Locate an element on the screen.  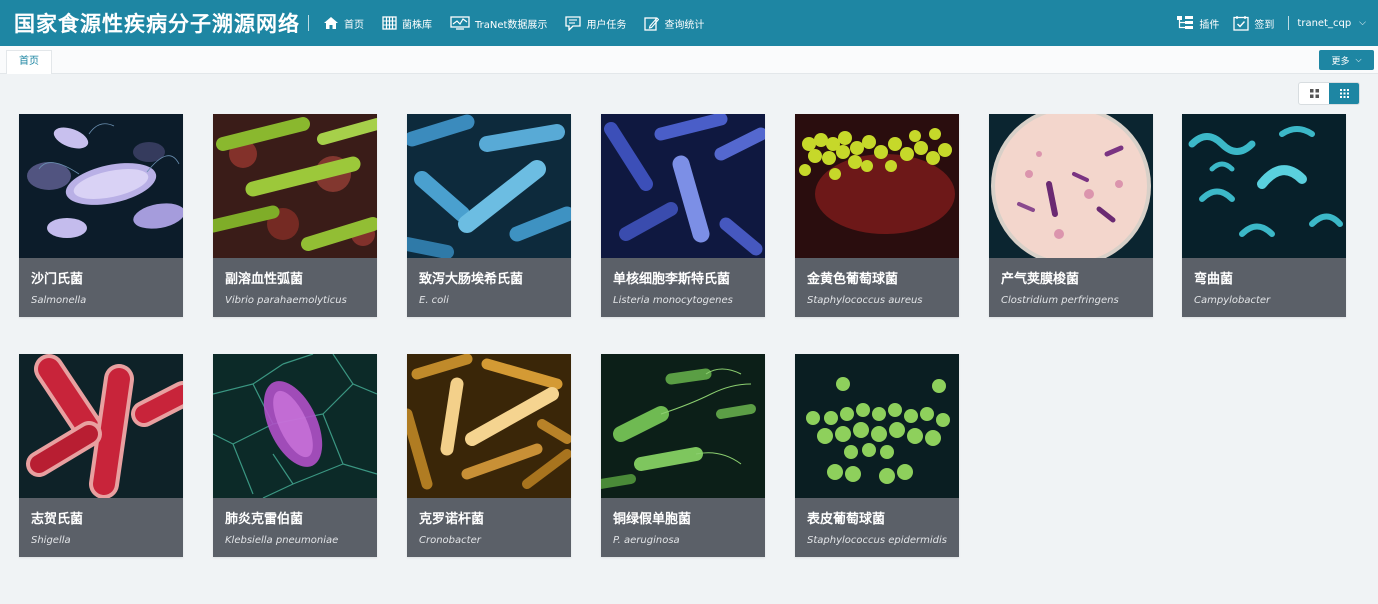
bacteria-card-staph-epidermidis: 表皮葡萄球菌 Staphylococcus epidermidis is located at coordinates (877, 455).